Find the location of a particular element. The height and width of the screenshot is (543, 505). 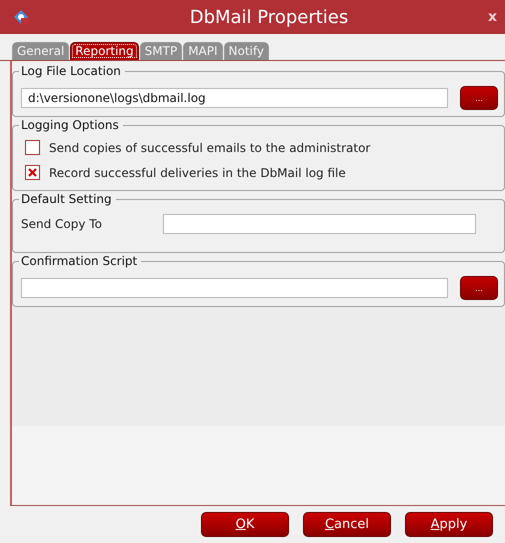

path-field: d:\versionone\logs\dbmail.log is located at coordinates (234, 98).